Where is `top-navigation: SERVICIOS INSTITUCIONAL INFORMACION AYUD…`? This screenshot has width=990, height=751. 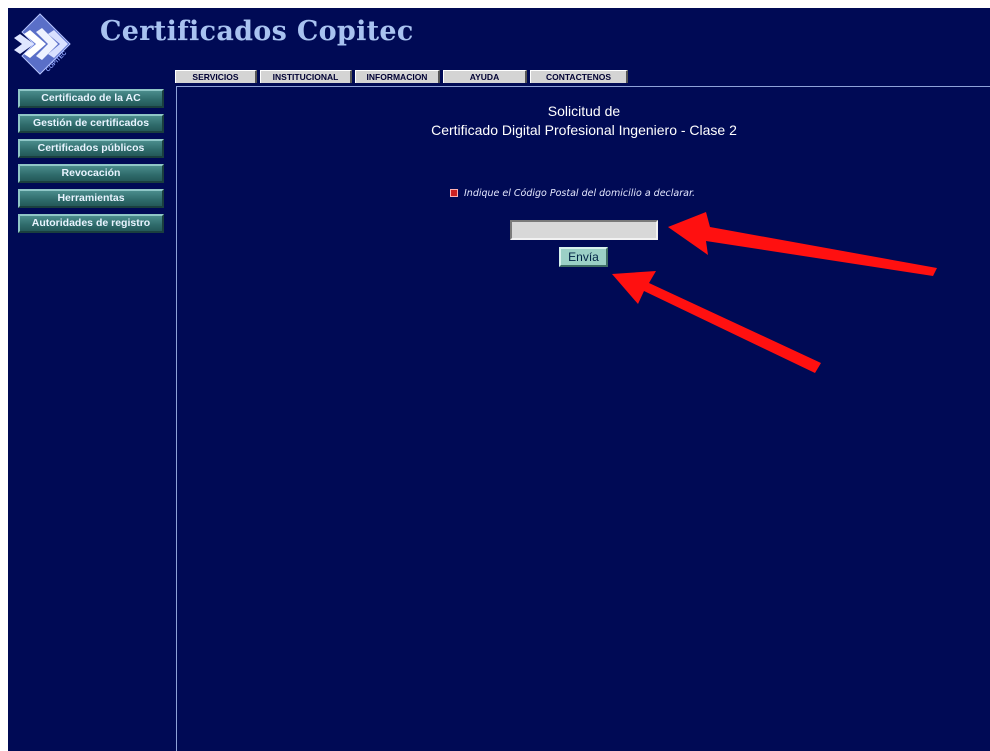 top-navigation: SERVICIOS INSTITUCIONAL INFORMACION AYUD… is located at coordinates (403, 76).